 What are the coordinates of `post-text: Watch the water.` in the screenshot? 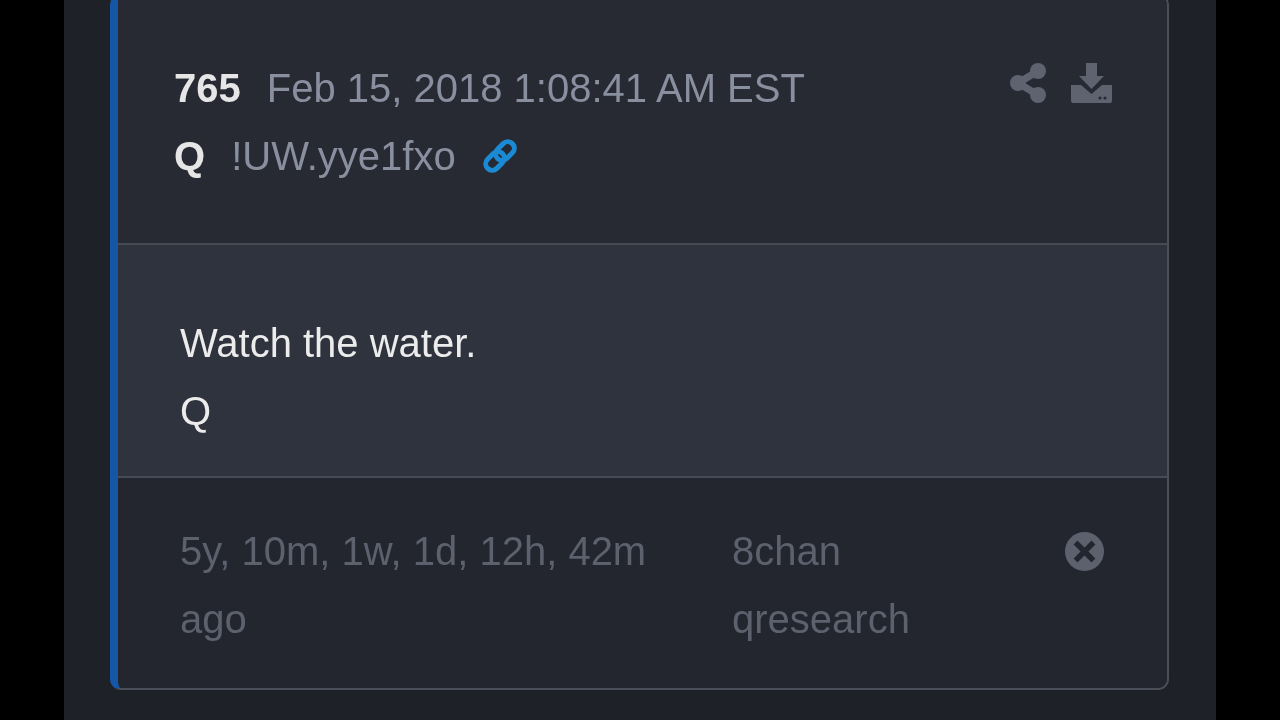 It's located at (328, 343).